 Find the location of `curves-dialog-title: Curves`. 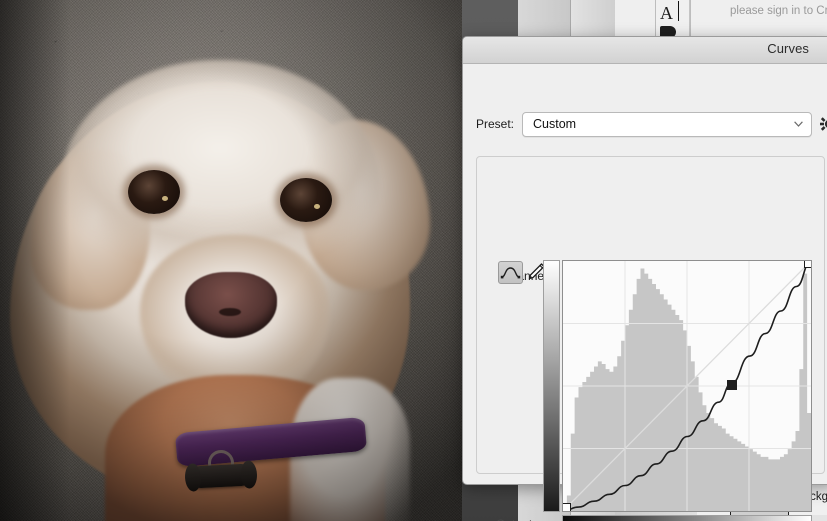

curves-dialog-title: Curves is located at coordinates (788, 48).